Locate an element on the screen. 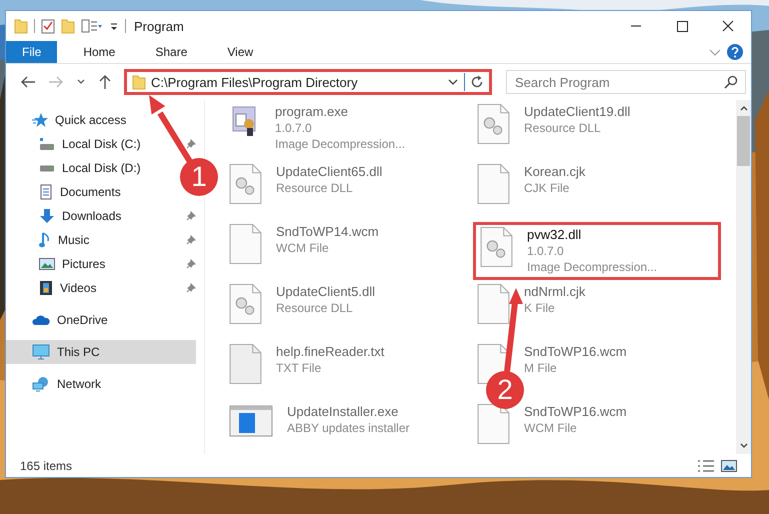  help-icon is located at coordinates (735, 52).